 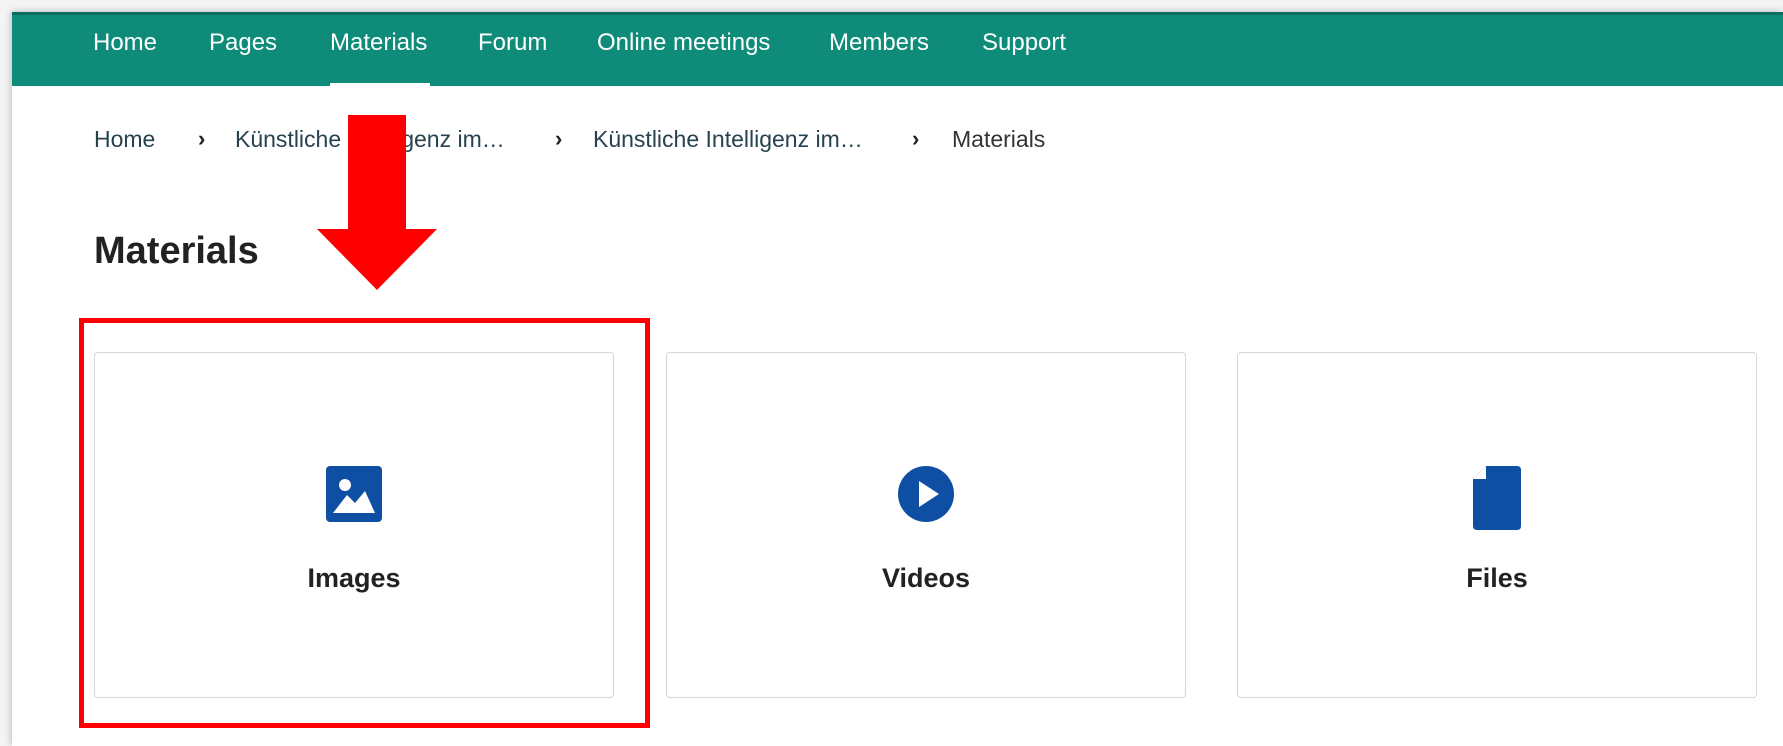 I want to click on nav-item-pages: Pages, so click(x=243, y=43).